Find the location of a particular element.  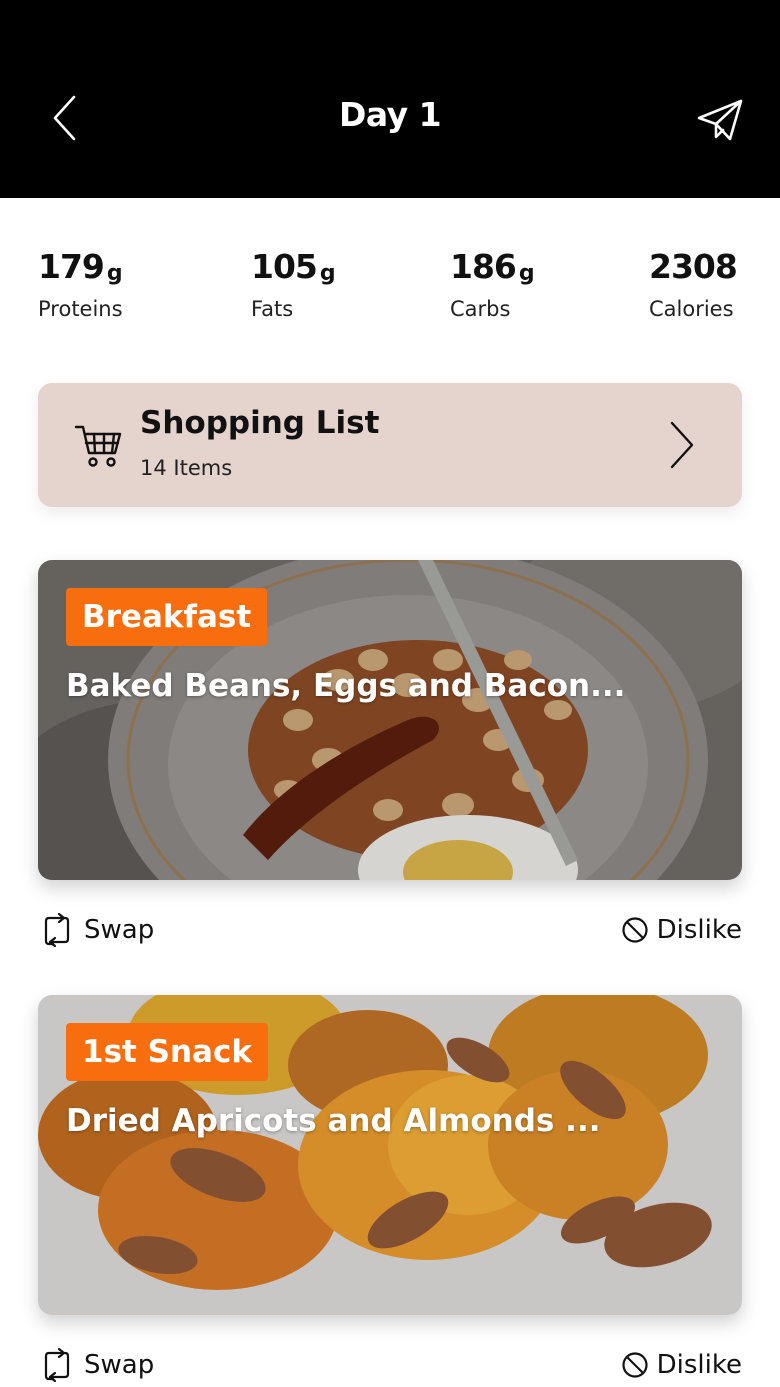

shopping-list-count: 14 Items is located at coordinates (186, 468).